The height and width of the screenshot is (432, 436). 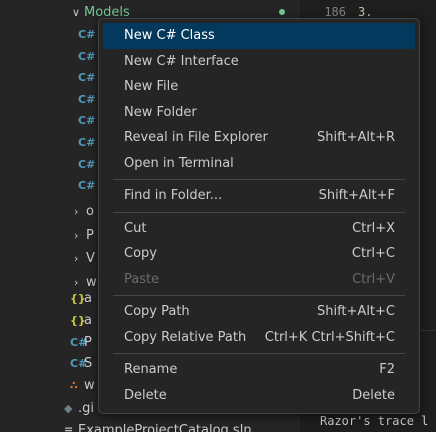 What do you see at coordinates (259, 338) in the screenshot?
I see `menu-item-copy-relative-path: Copy Relative Path Ctrl+K Ctrl+Shift+C` at bounding box center [259, 338].